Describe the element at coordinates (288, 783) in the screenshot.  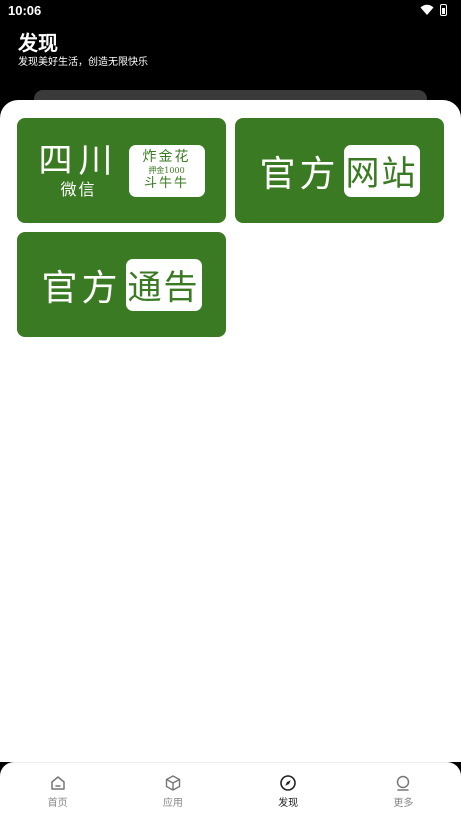
I see `compass-icon` at that location.